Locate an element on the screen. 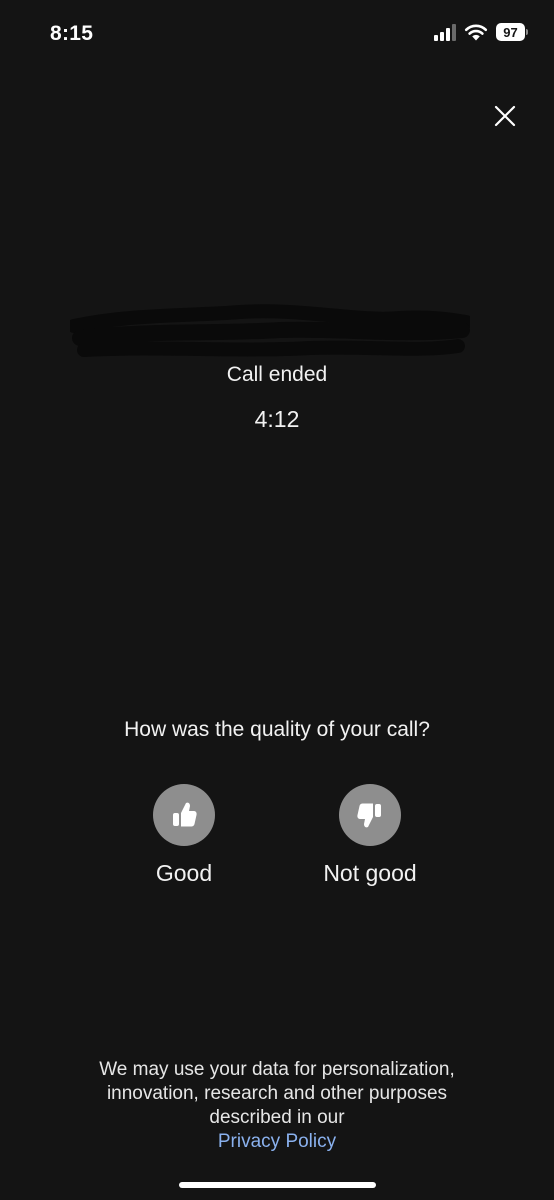  close-icon is located at coordinates (505, 116).